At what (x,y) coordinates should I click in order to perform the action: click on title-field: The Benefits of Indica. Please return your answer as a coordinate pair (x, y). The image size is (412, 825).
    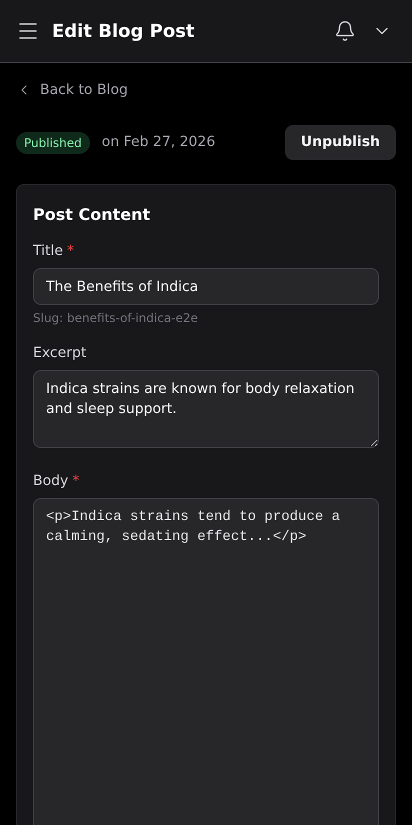
    Looking at the image, I should click on (206, 286).